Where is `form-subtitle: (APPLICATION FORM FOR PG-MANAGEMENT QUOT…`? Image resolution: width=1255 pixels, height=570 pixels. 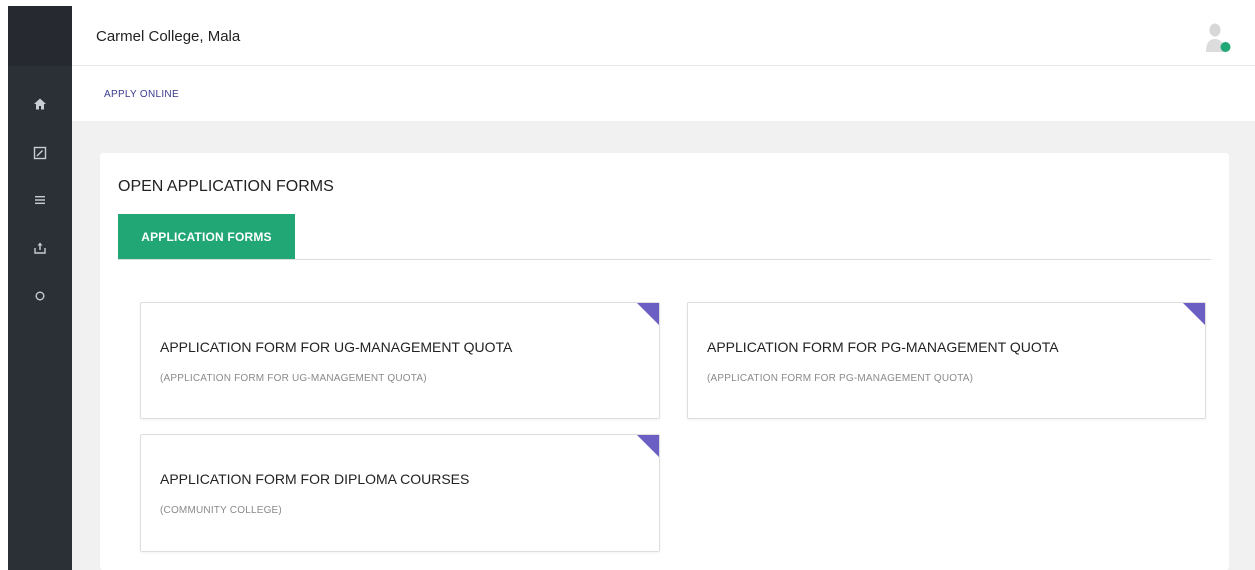
form-subtitle: (APPLICATION FORM FOR PG-MANAGEMENT QUOT… is located at coordinates (840, 378).